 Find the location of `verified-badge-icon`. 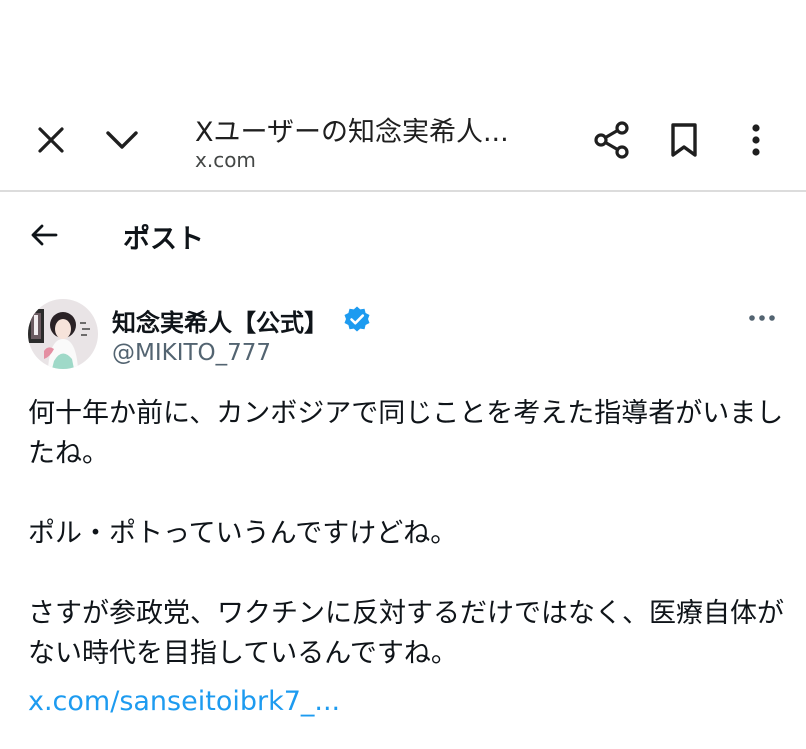

verified-badge-icon is located at coordinates (357, 320).